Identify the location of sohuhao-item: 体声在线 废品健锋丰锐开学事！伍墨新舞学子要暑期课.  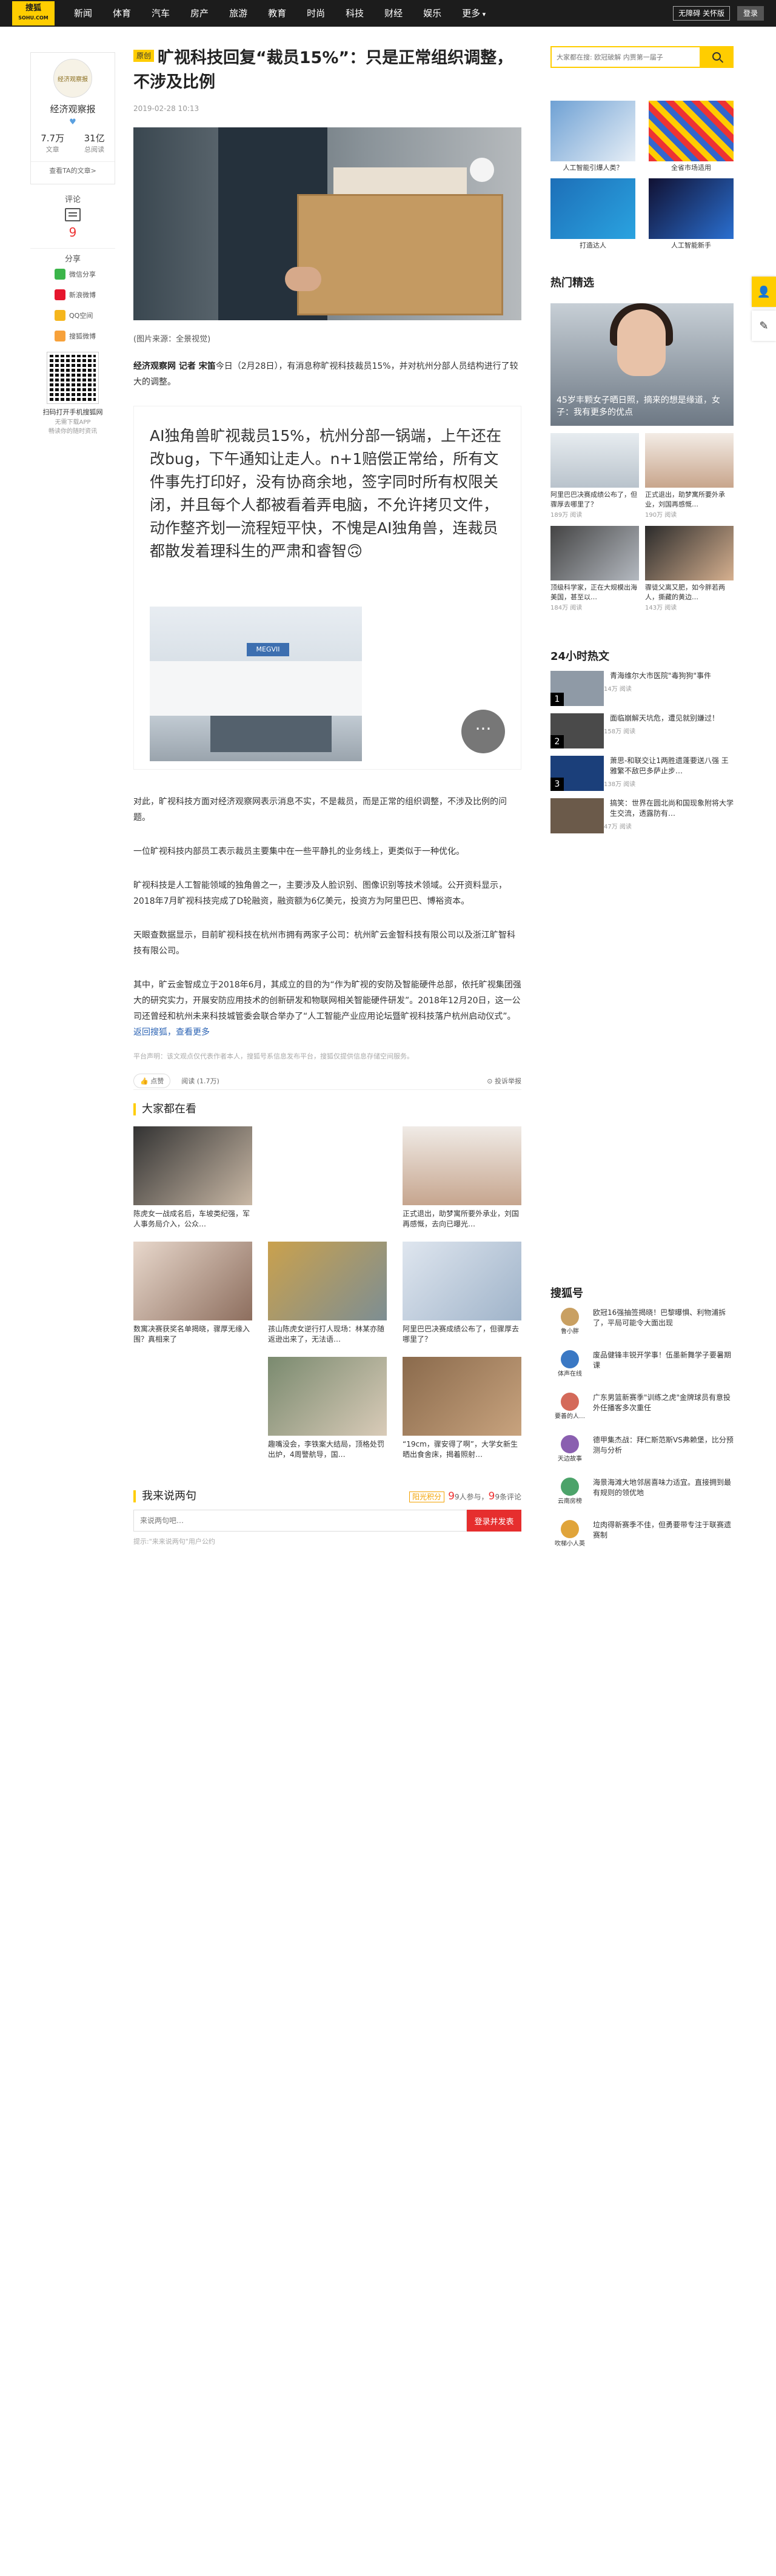
(642, 1367).